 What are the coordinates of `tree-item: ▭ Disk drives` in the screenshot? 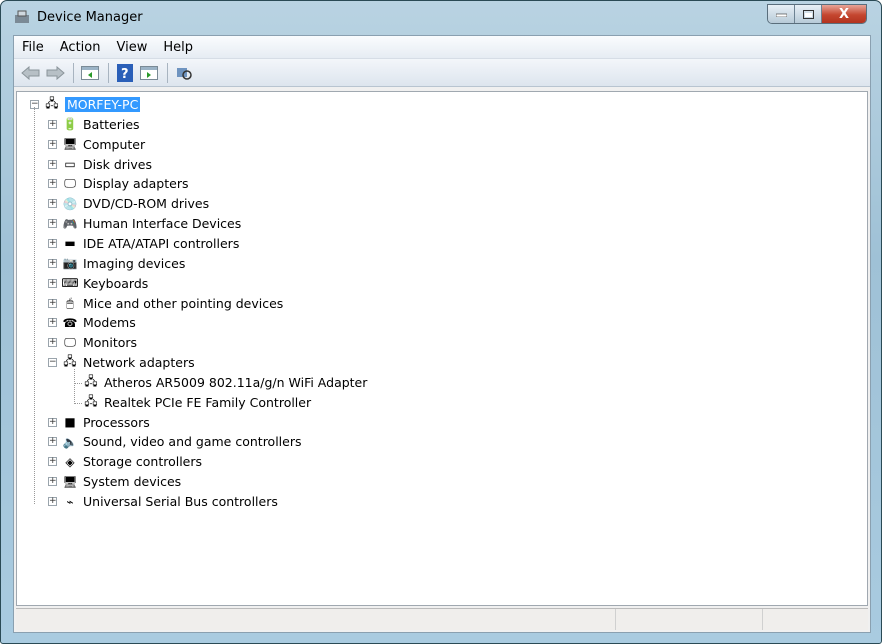 It's located at (106, 164).